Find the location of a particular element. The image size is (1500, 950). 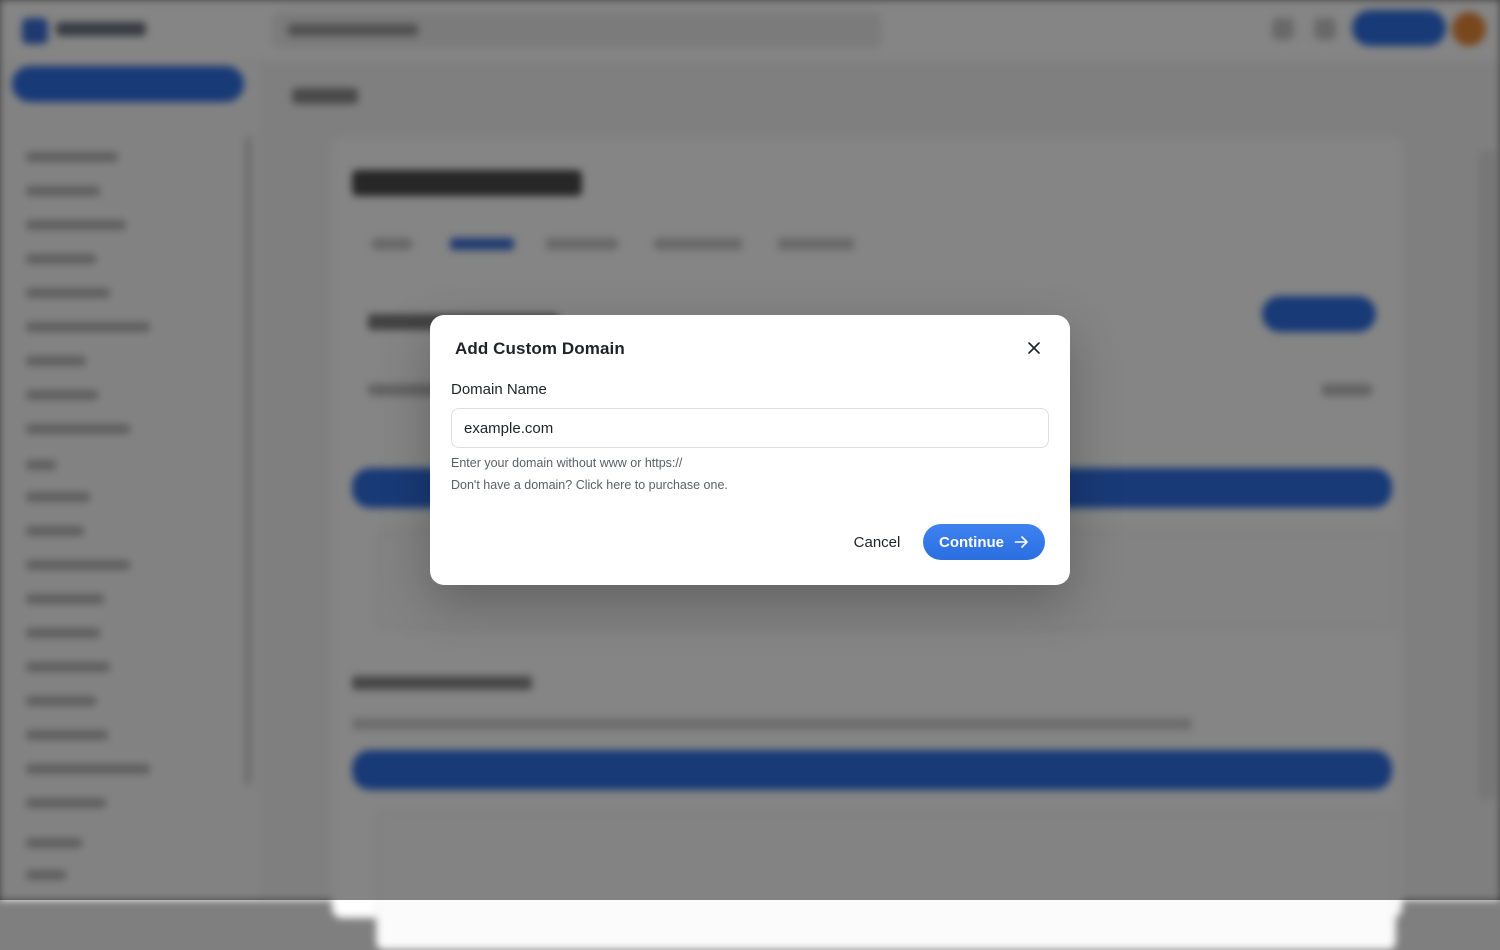

close-button is located at coordinates (1034, 350).